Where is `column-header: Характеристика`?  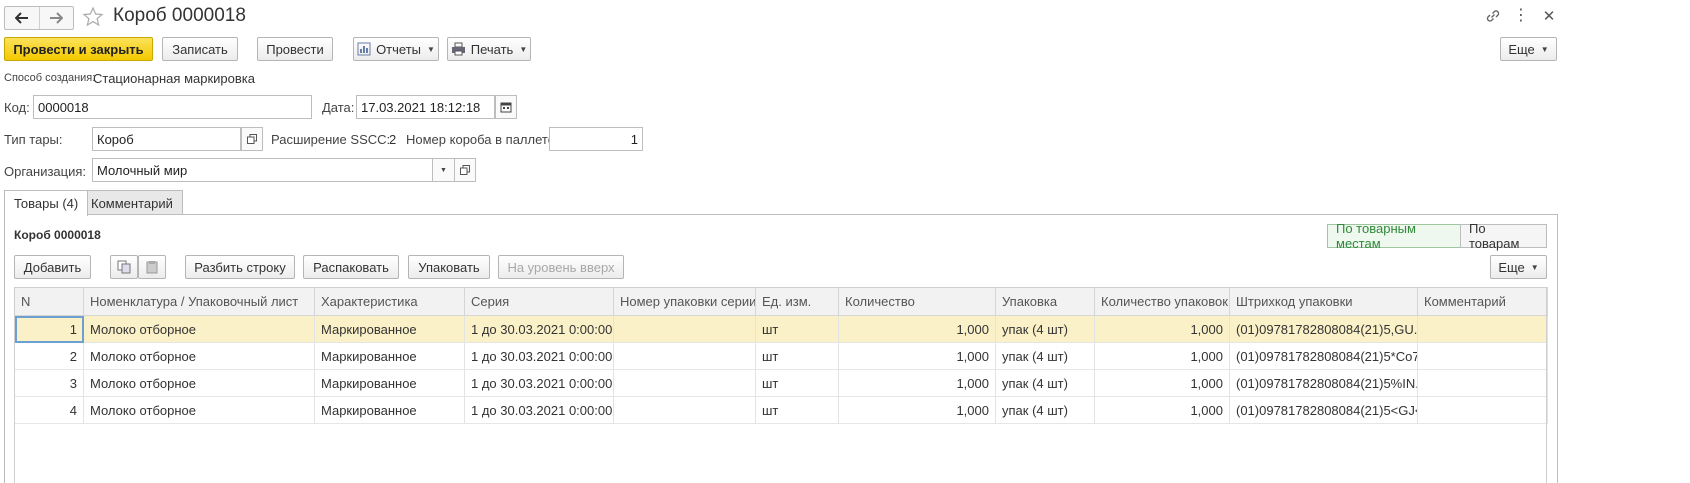
column-header: Характеристика is located at coordinates (389, 301).